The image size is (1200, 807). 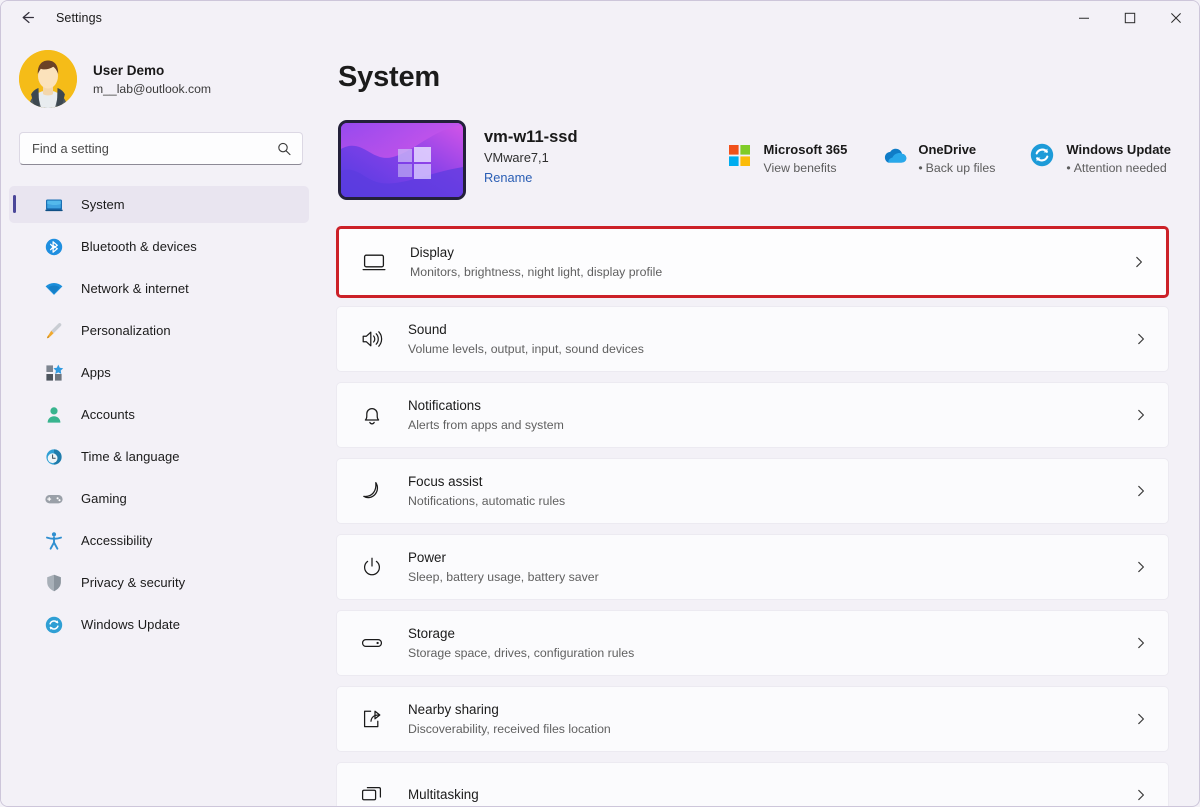 What do you see at coordinates (487, 501) in the screenshot?
I see `settings-card-subtitle: Notifications, automatic rules` at bounding box center [487, 501].